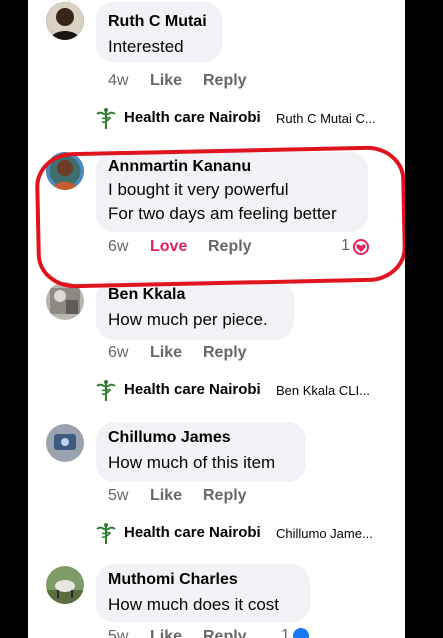 This screenshot has height=638, width=443. Describe the element at coordinates (179, 167) in the screenshot. I see `comment-author: Annmartin Kananu` at that location.